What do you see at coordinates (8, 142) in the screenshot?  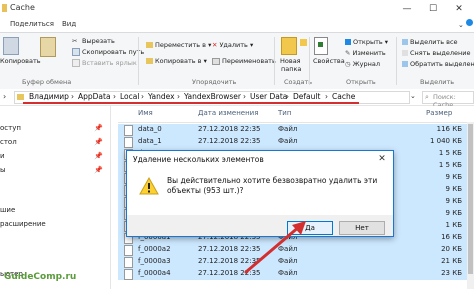 I see `nav-item-desktop: стол` at bounding box center [8, 142].